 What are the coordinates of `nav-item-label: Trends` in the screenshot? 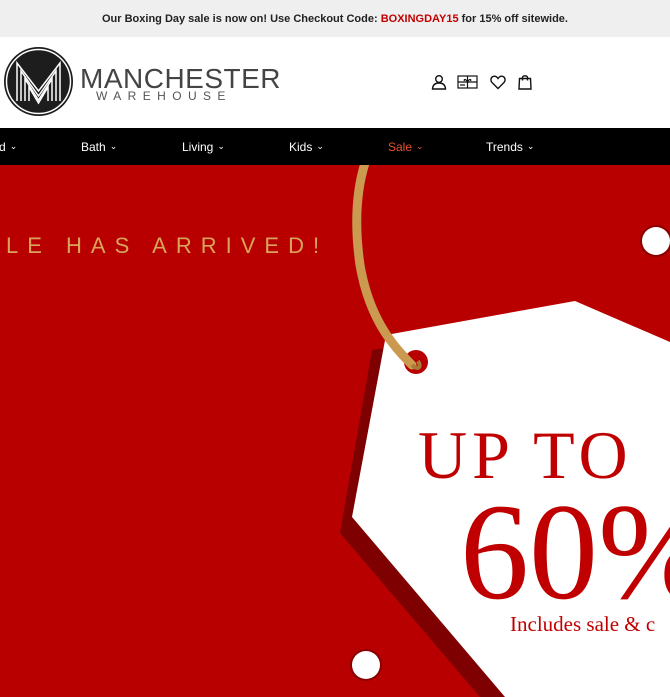 It's located at (504, 146).